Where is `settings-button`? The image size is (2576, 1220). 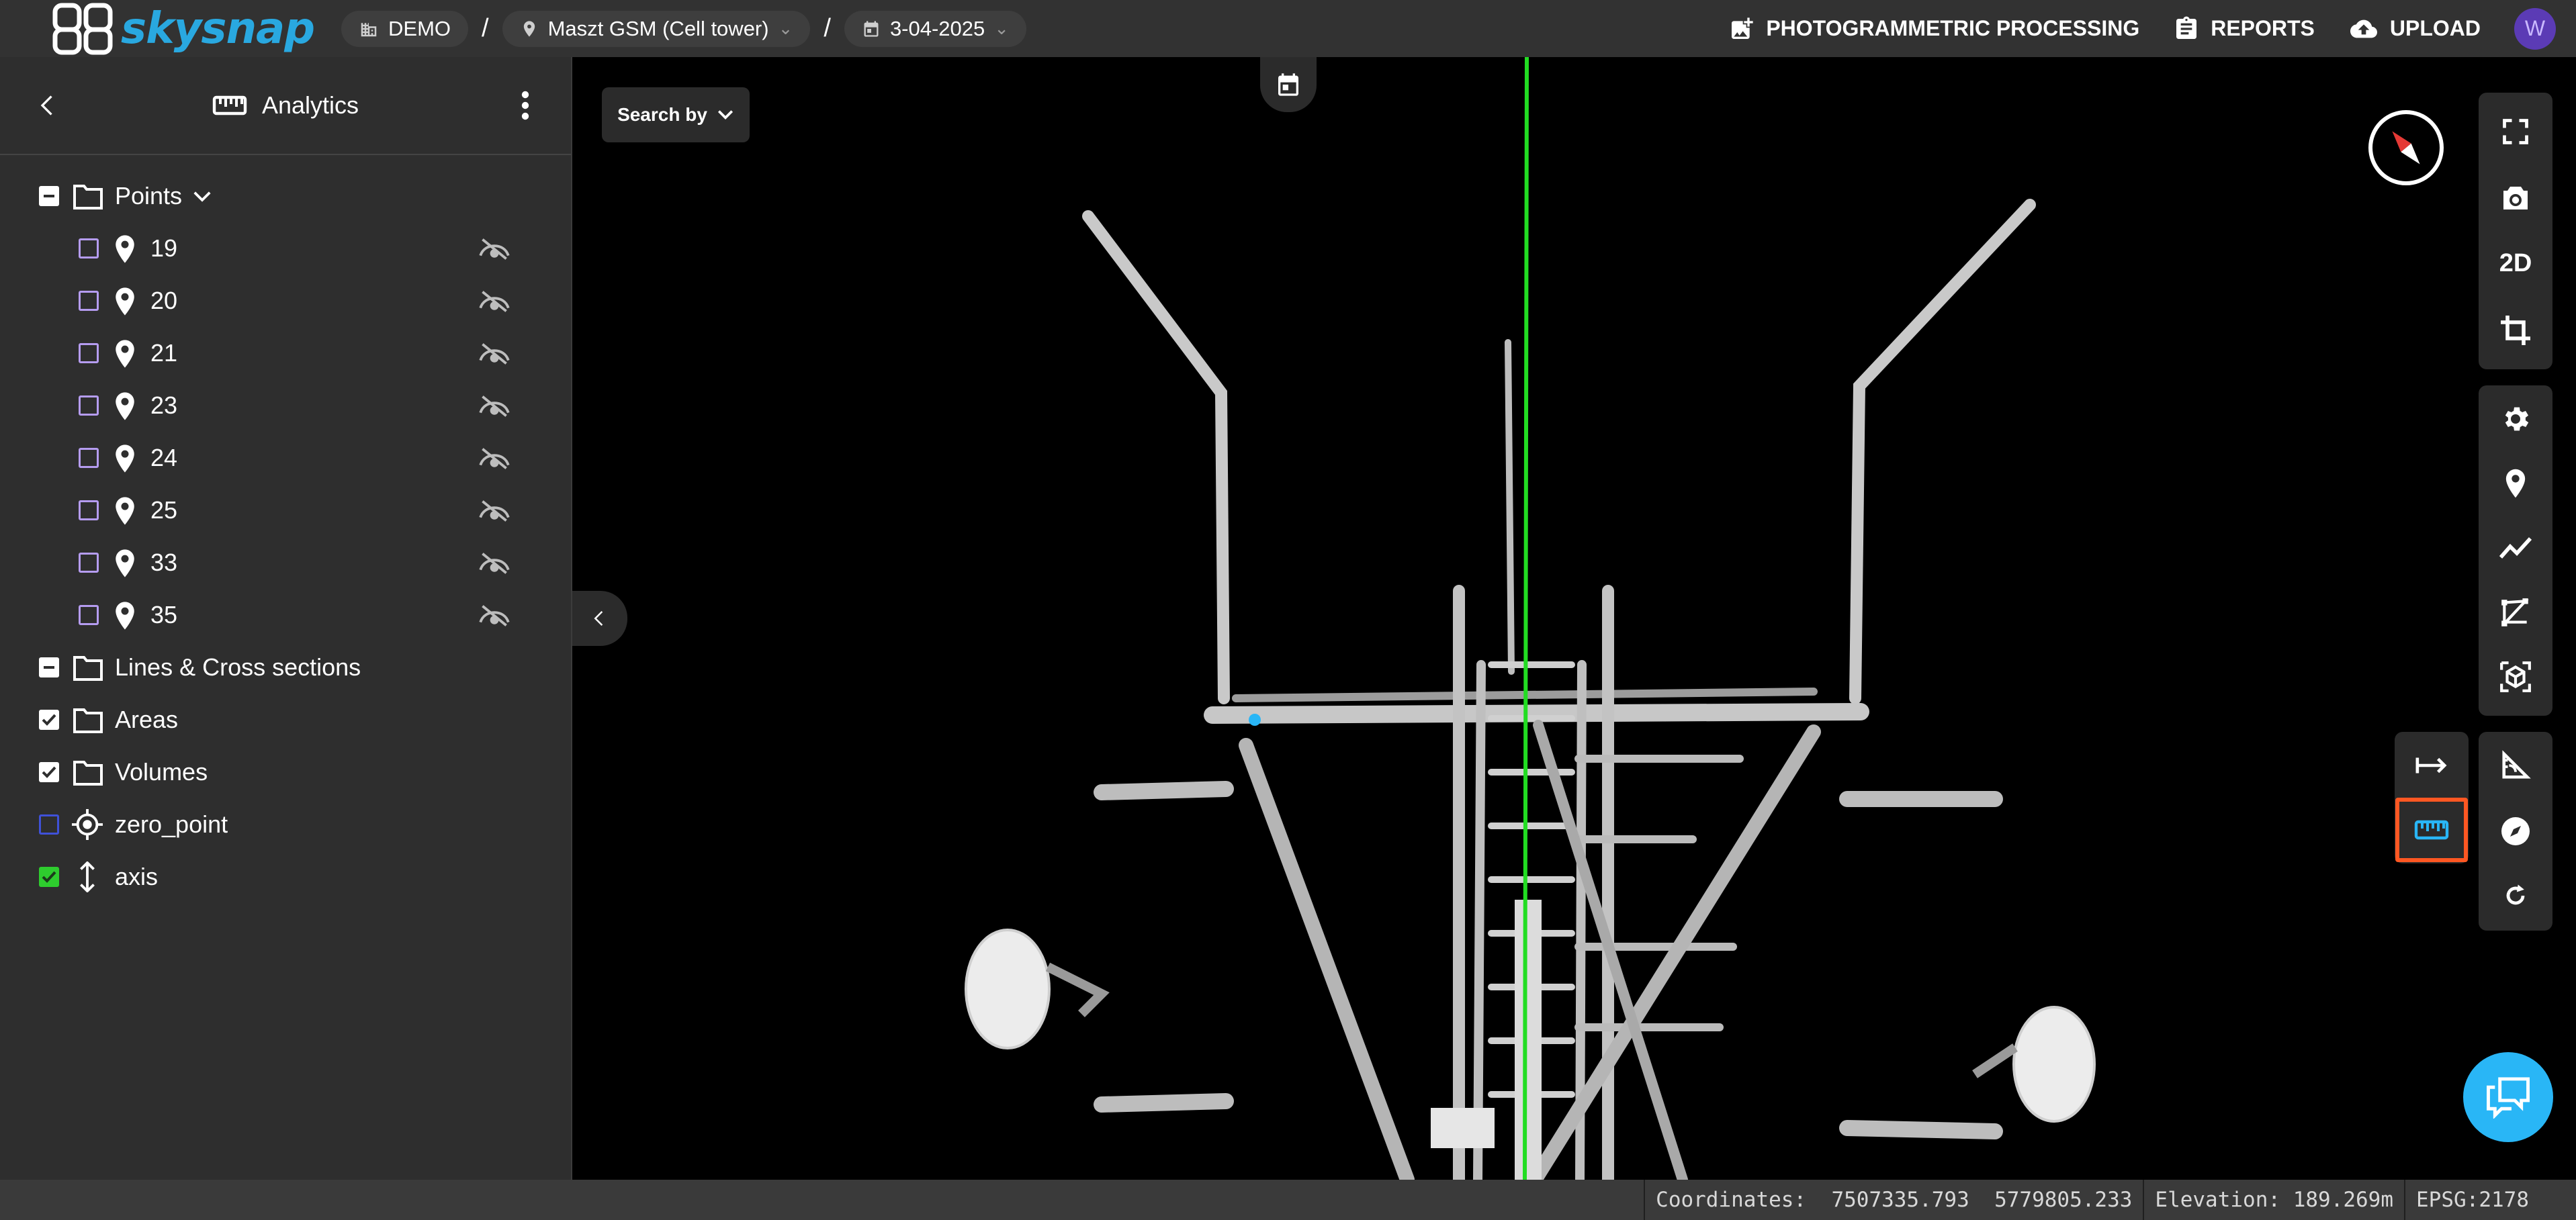 settings-button is located at coordinates (2516, 419).